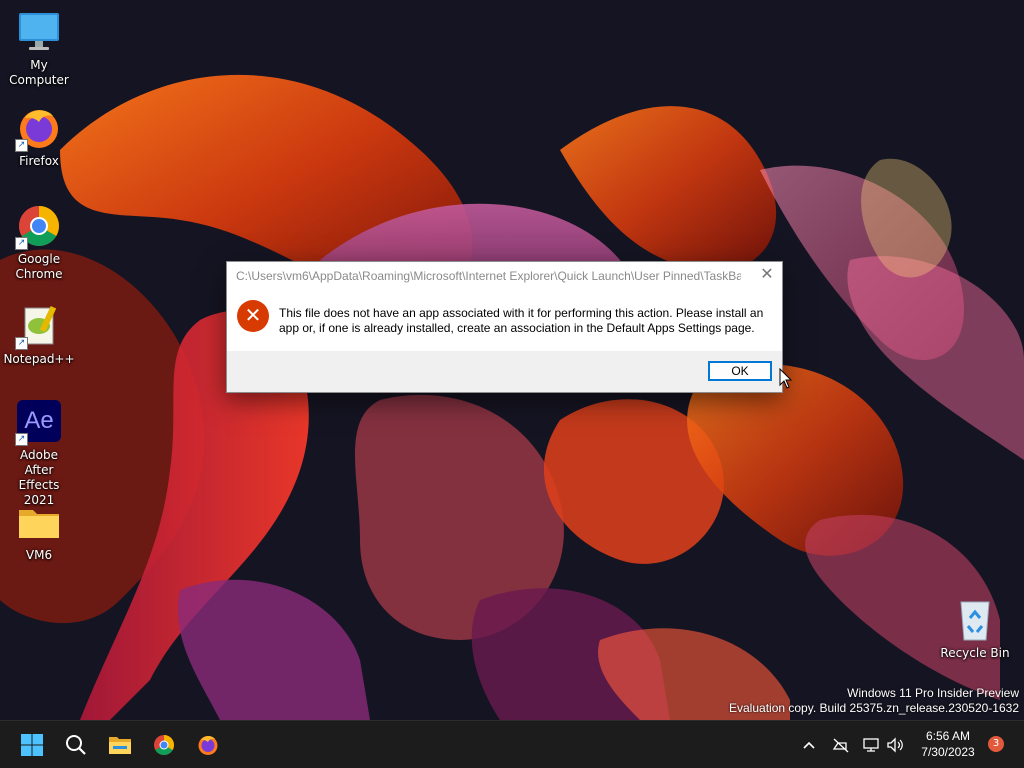 The height and width of the screenshot is (768, 1024). What do you see at coordinates (504, 371) in the screenshot?
I see `dialog-footer: OK` at bounding box center [504, 371].